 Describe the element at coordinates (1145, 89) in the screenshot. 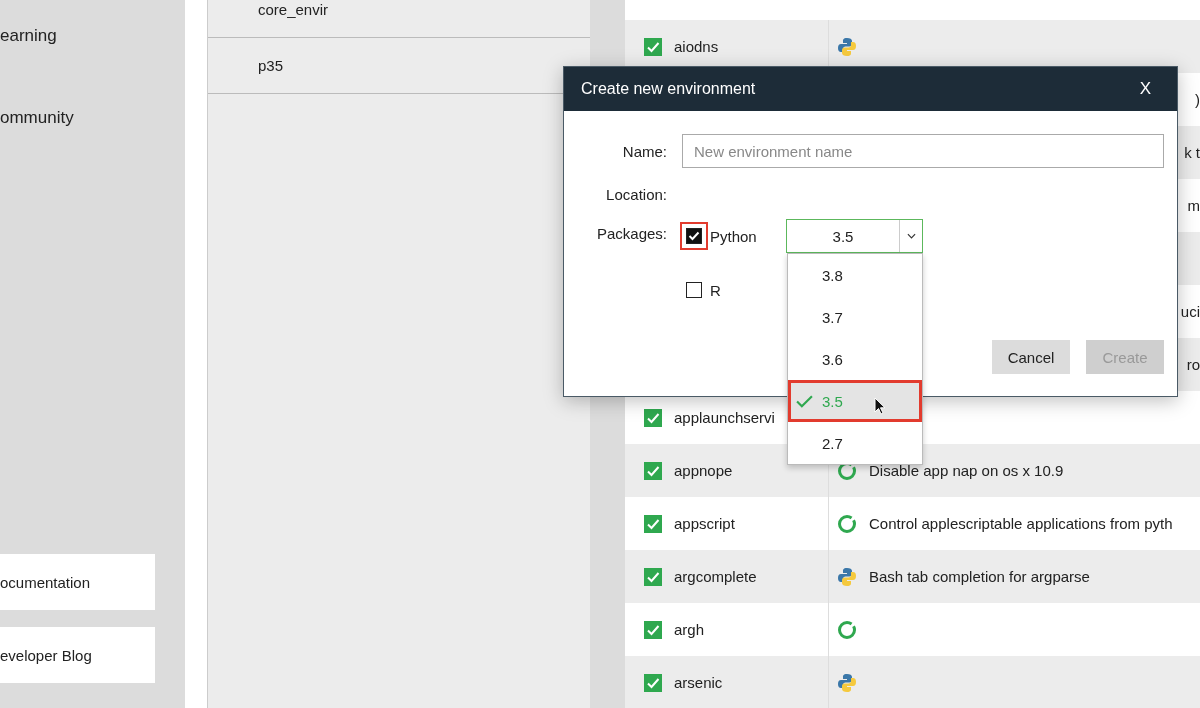

I see `close-button: X` at that location.